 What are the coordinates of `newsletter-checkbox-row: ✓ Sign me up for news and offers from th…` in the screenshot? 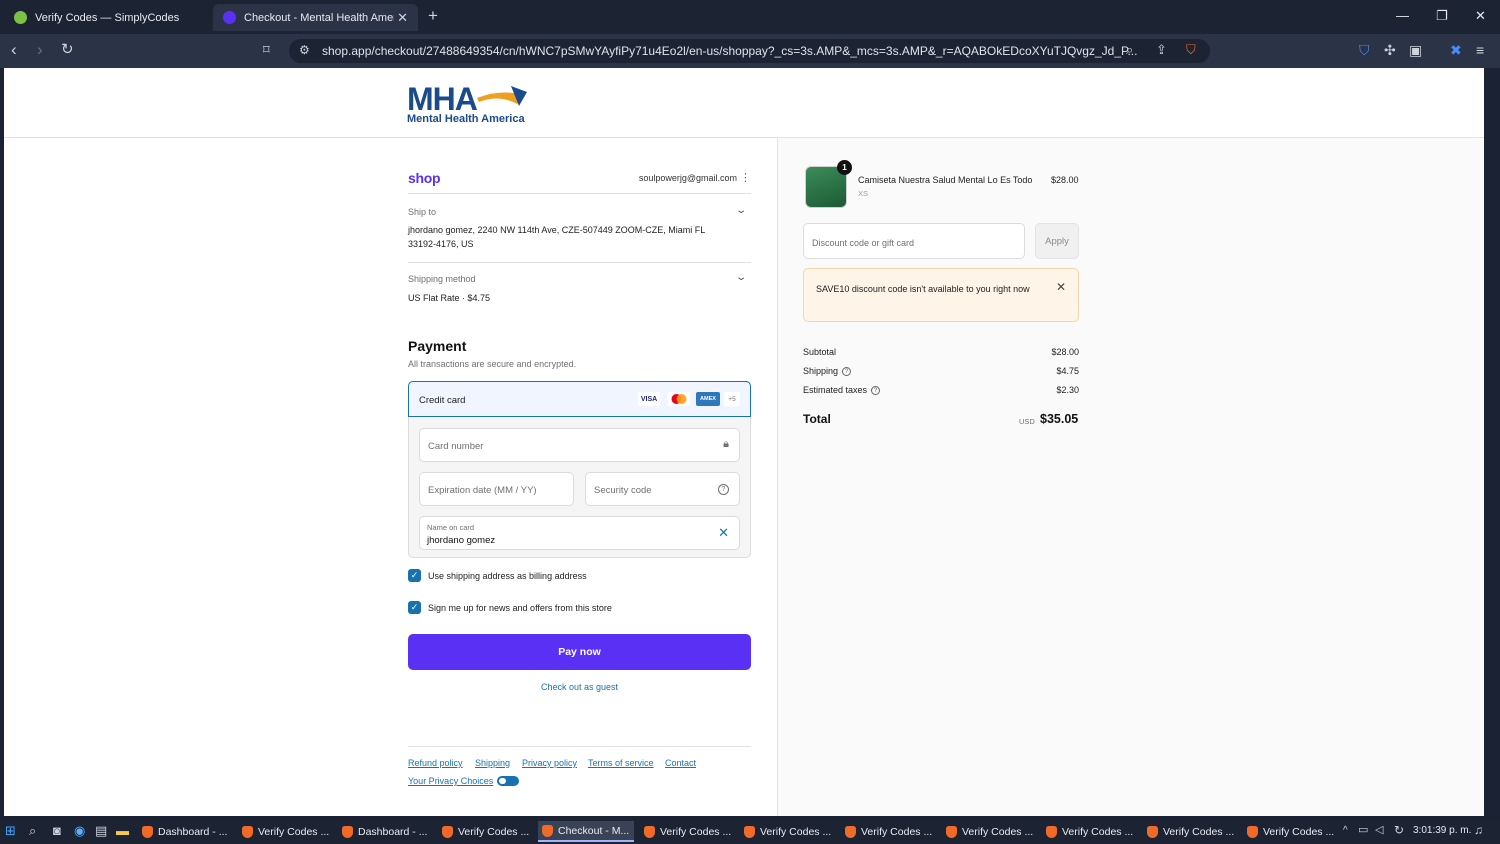 It's located at (510, 607).